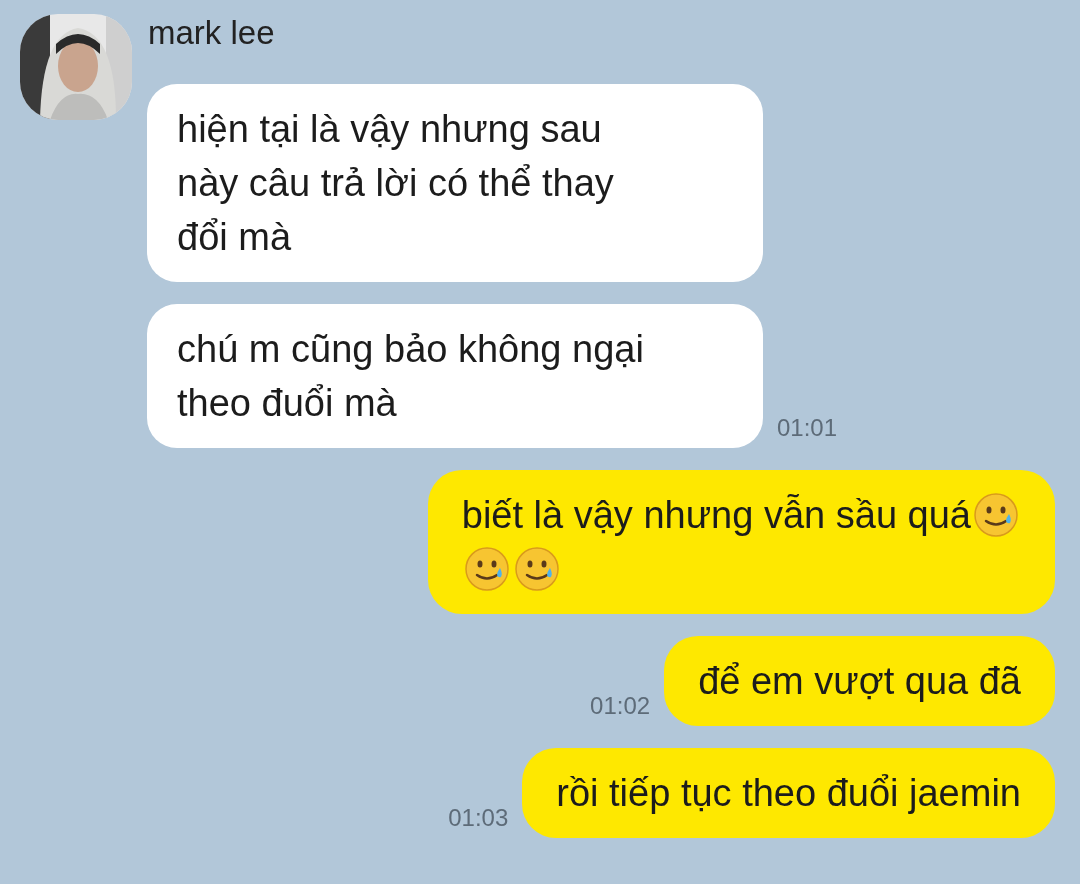  What do you see at coordinates (410, 349) in the screenshot?
I see `message-text: chú m cũng bảo không ngại` at bounding box center [410, 349].